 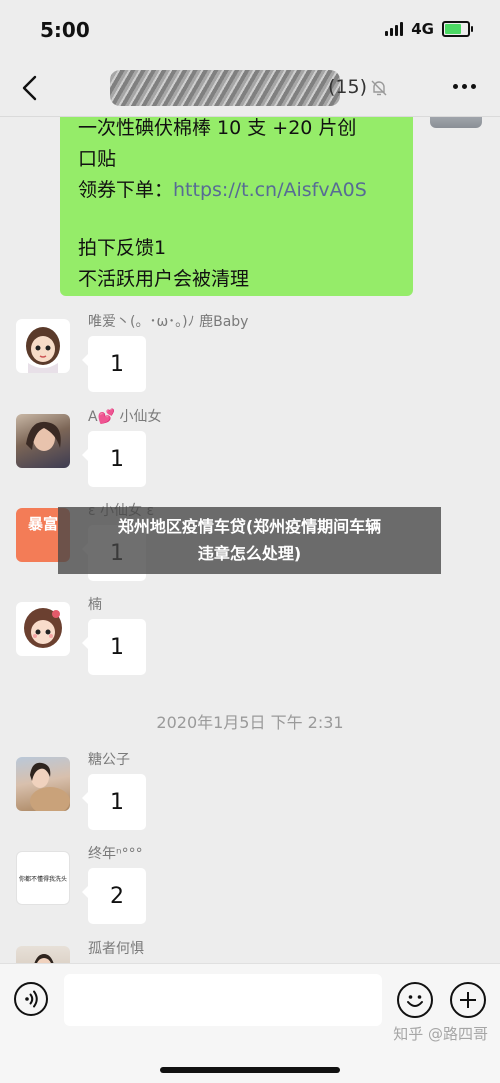 I want to click on message-line: 领券下单：https://t.cn/AisfvA0S, so click(x=236, y=190).